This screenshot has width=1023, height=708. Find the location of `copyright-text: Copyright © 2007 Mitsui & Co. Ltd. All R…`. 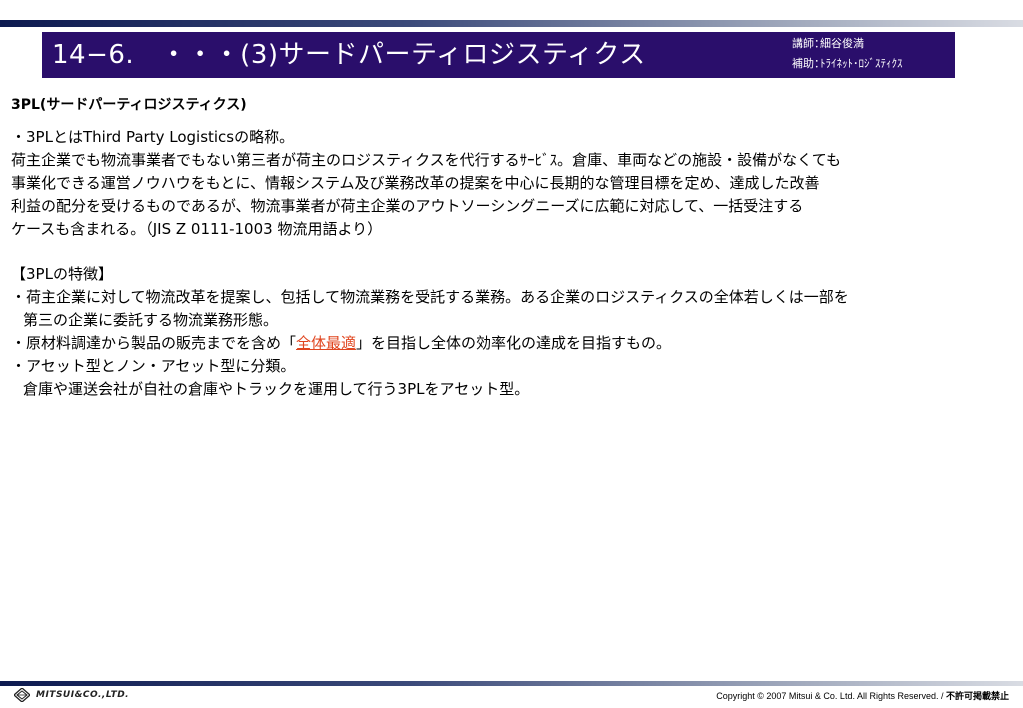

copyright-text: Copyright © 2007 Mitsui & Co. Ltd. All R… is located at coordinates (831, 696).